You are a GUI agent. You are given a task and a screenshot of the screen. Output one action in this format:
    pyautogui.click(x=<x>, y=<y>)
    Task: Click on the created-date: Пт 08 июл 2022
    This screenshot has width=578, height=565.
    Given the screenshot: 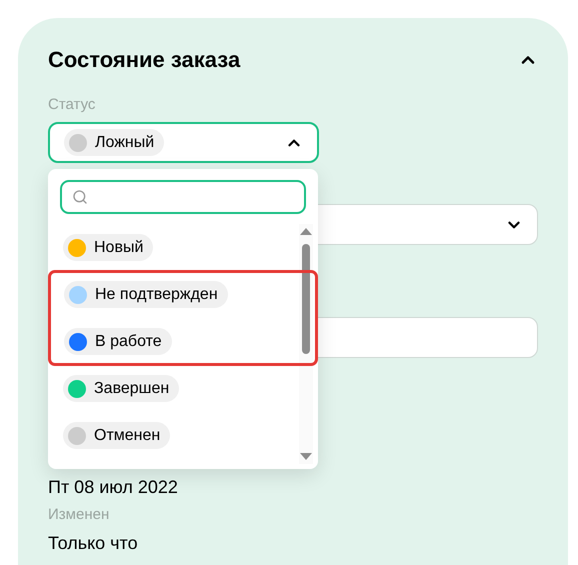 What is the action you would take?
    pyautogui.click(x=113, y=487)
    